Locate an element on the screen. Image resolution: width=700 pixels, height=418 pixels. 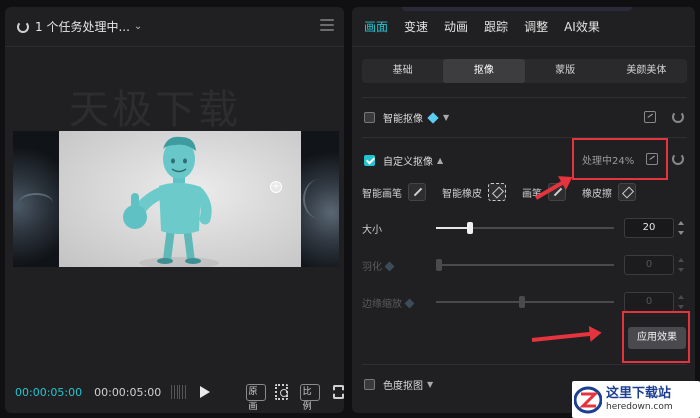
size-label: 大小 is located at coordinates (372, 230).